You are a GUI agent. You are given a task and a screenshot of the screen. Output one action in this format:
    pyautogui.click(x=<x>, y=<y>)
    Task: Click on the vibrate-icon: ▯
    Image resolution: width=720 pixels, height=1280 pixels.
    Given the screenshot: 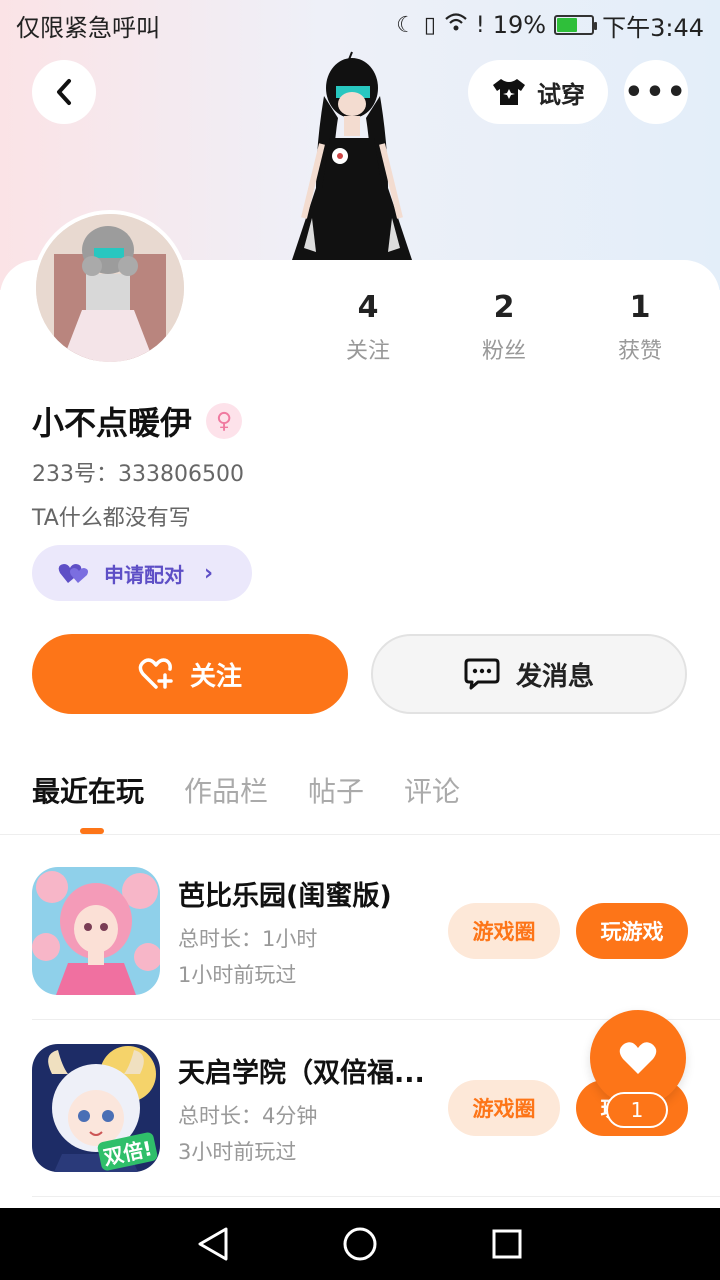 What is the action you would take?
    pyautogui.click(x=429, y=25)
    